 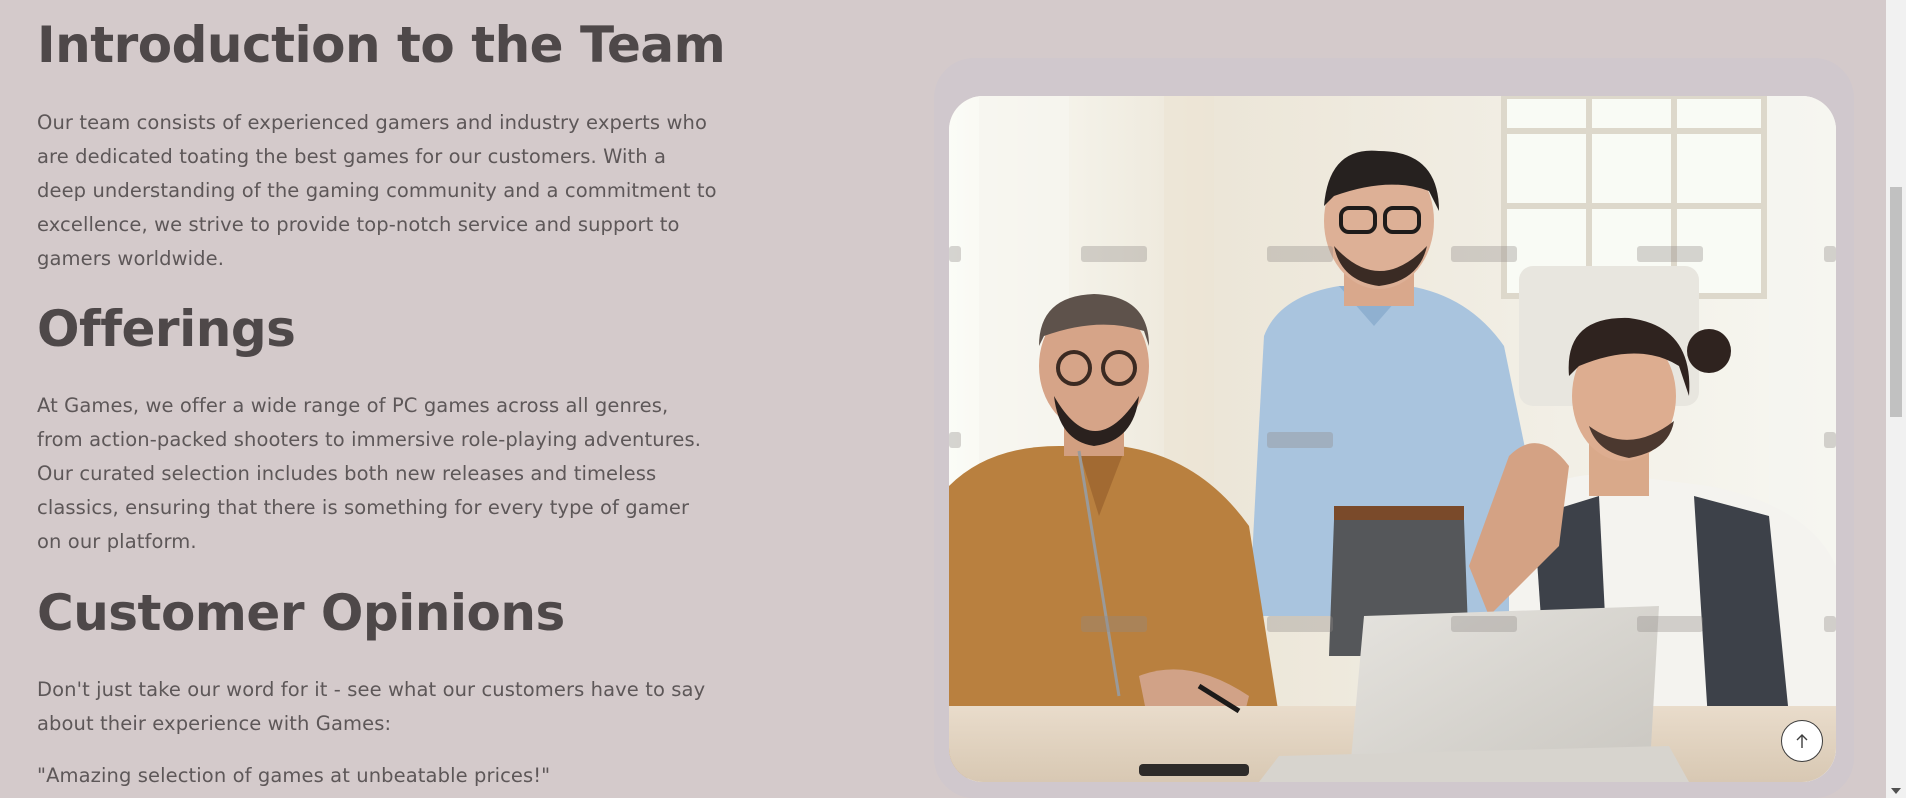 What do you see at coordinates (166, 329) in the screenshot?
I see `offerings-heading: Offerings` at bounding box center [166, 329].